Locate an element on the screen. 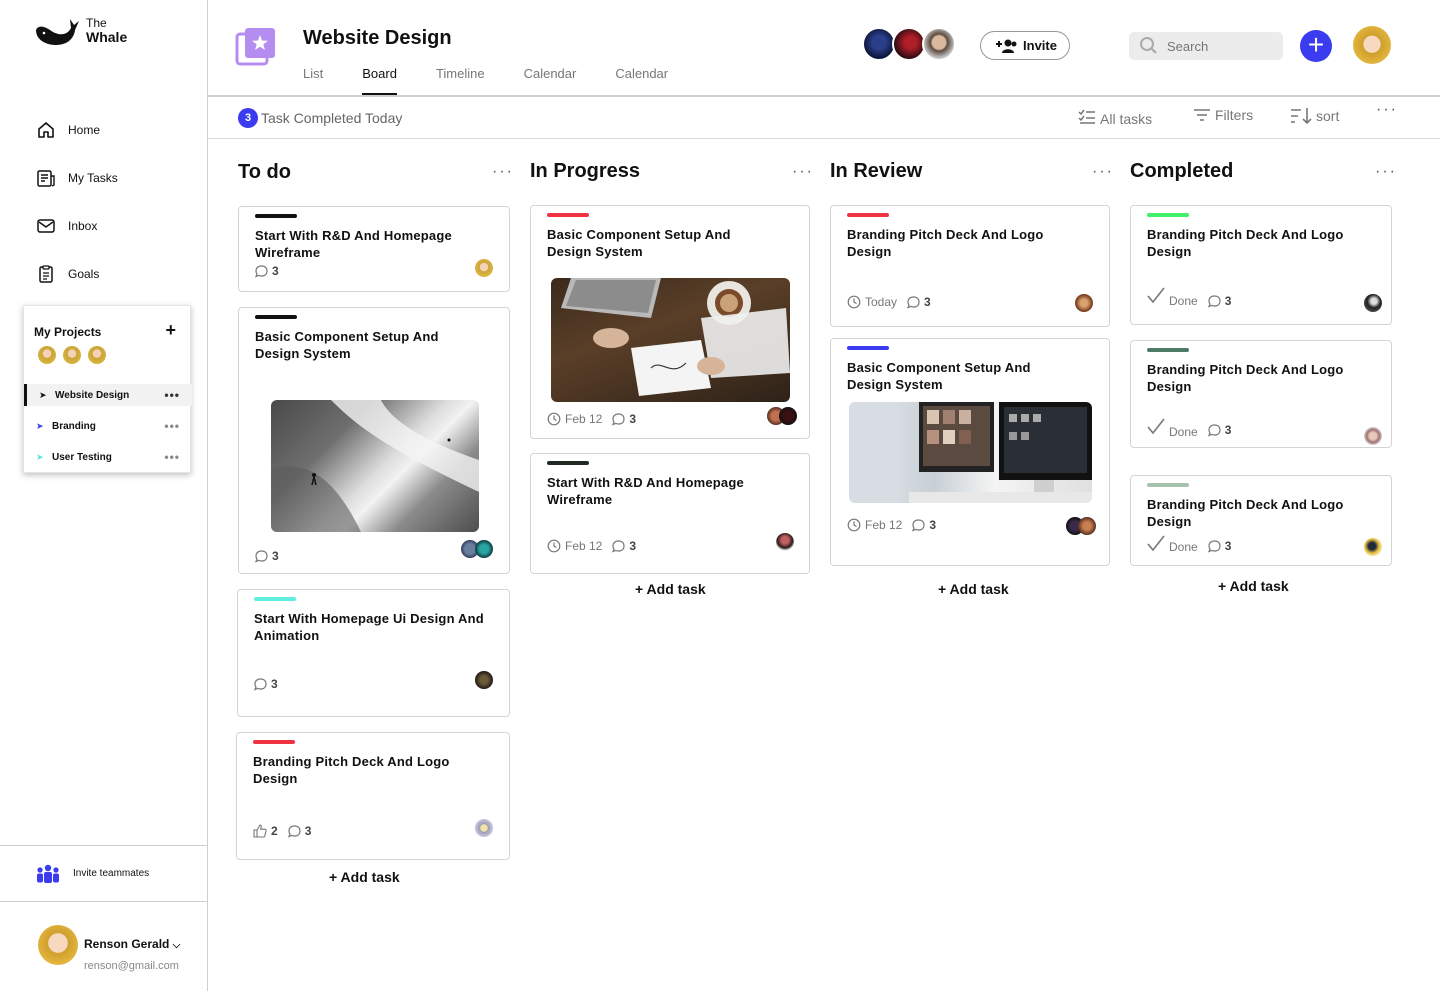 The width and height of the screenshot is (1440, 991). nav-inbox-label: Inbox is located at coordinates (83, 226).